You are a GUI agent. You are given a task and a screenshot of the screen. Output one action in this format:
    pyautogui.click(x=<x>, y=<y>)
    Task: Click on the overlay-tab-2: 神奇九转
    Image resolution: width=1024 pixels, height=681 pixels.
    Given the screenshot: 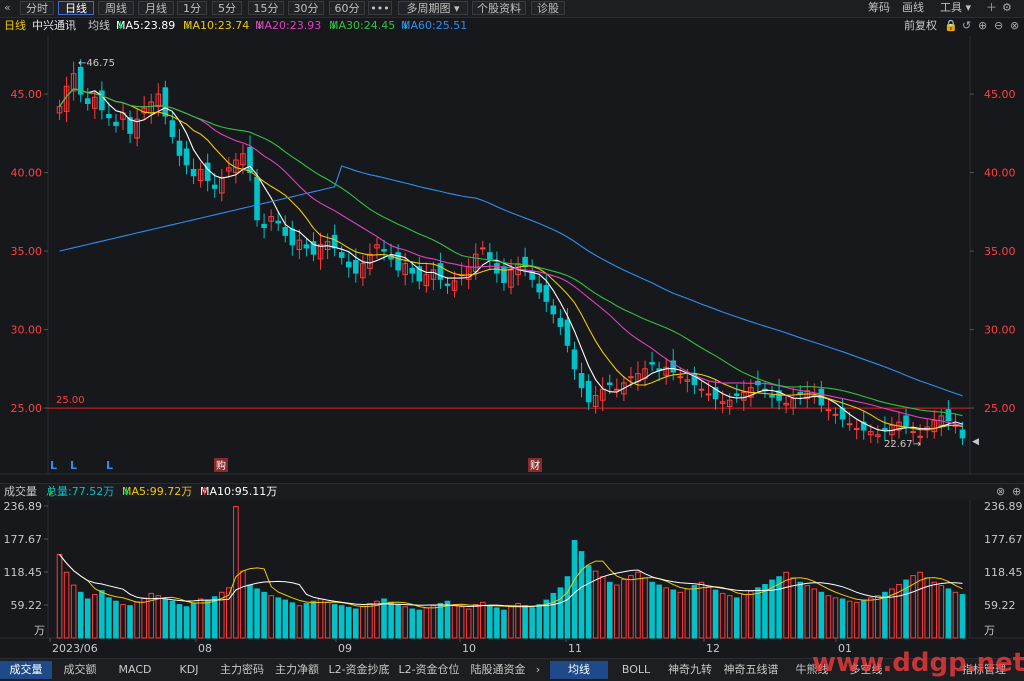 What is the action you would take?
    pyautogui.click(x=690, y=670)
    